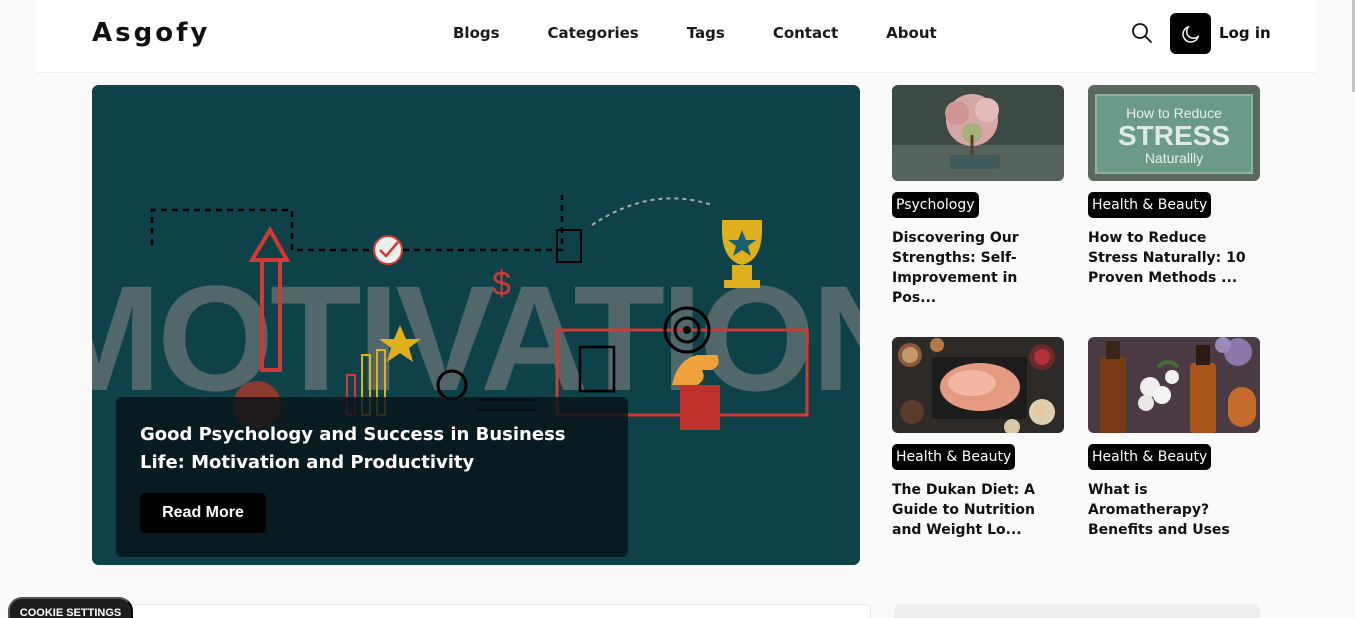 The width and height of the screenshot is (1355, 618). What do you see at coordinates (1142, 33) in the screenshot?
I see `search-icon` at bounding box center [1142, 33].